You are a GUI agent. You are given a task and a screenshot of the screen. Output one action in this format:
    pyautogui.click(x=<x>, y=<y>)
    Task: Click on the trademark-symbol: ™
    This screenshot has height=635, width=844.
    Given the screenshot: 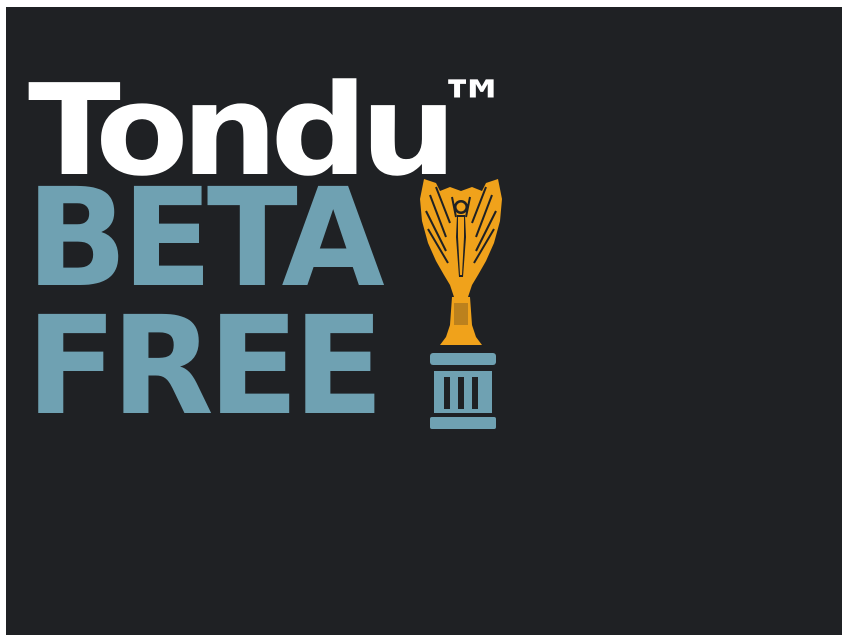 What is the action you would take?
    pyautogui.click(x=473, y=105)
    